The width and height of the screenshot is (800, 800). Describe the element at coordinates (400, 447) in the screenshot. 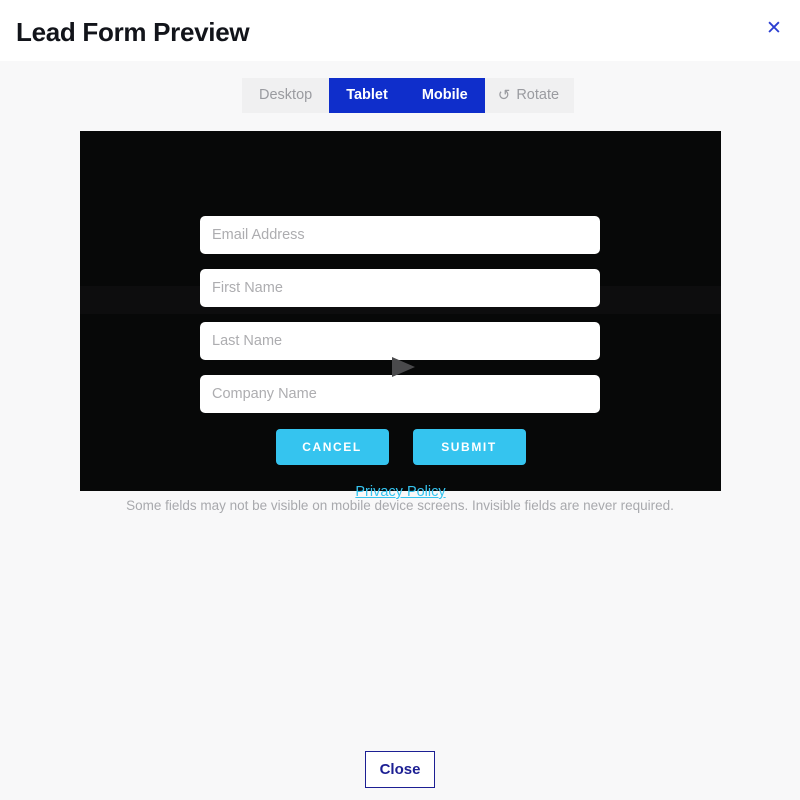

I see `form-actions: Cancel Submit` at that location.